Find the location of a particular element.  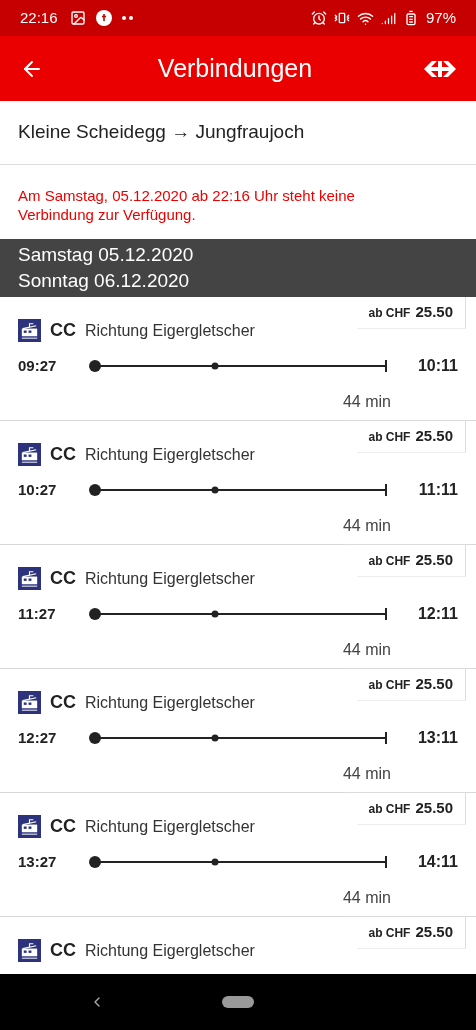

swap-arrows-icon is located at coordinates (440, 68).